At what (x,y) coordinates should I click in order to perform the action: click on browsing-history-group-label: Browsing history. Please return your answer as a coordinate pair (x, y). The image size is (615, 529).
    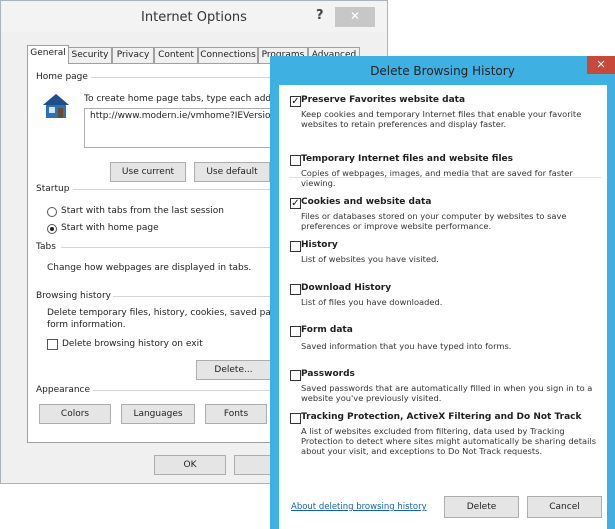
    Looking at the image, I should click on (73, 296).